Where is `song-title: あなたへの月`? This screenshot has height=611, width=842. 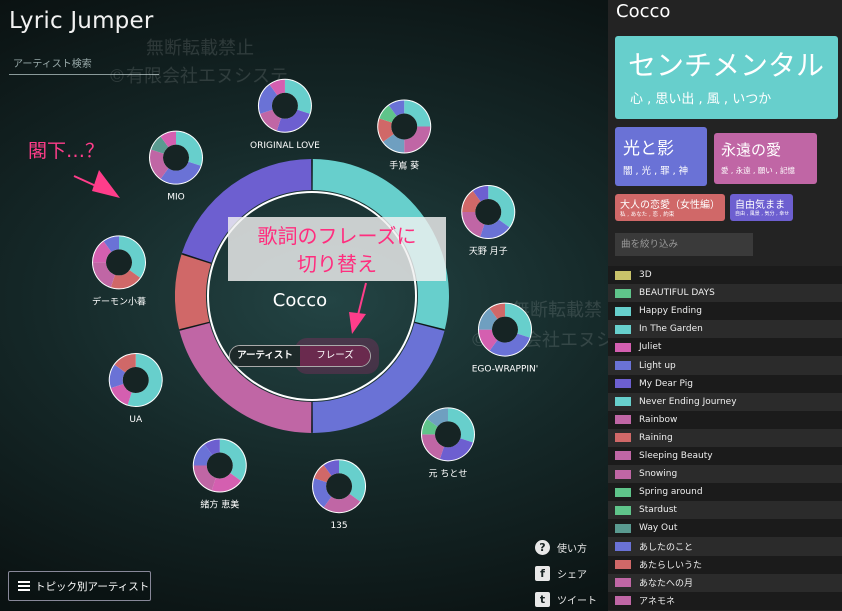 song-title: あなたへの月 is located at coordinates (666, 584).